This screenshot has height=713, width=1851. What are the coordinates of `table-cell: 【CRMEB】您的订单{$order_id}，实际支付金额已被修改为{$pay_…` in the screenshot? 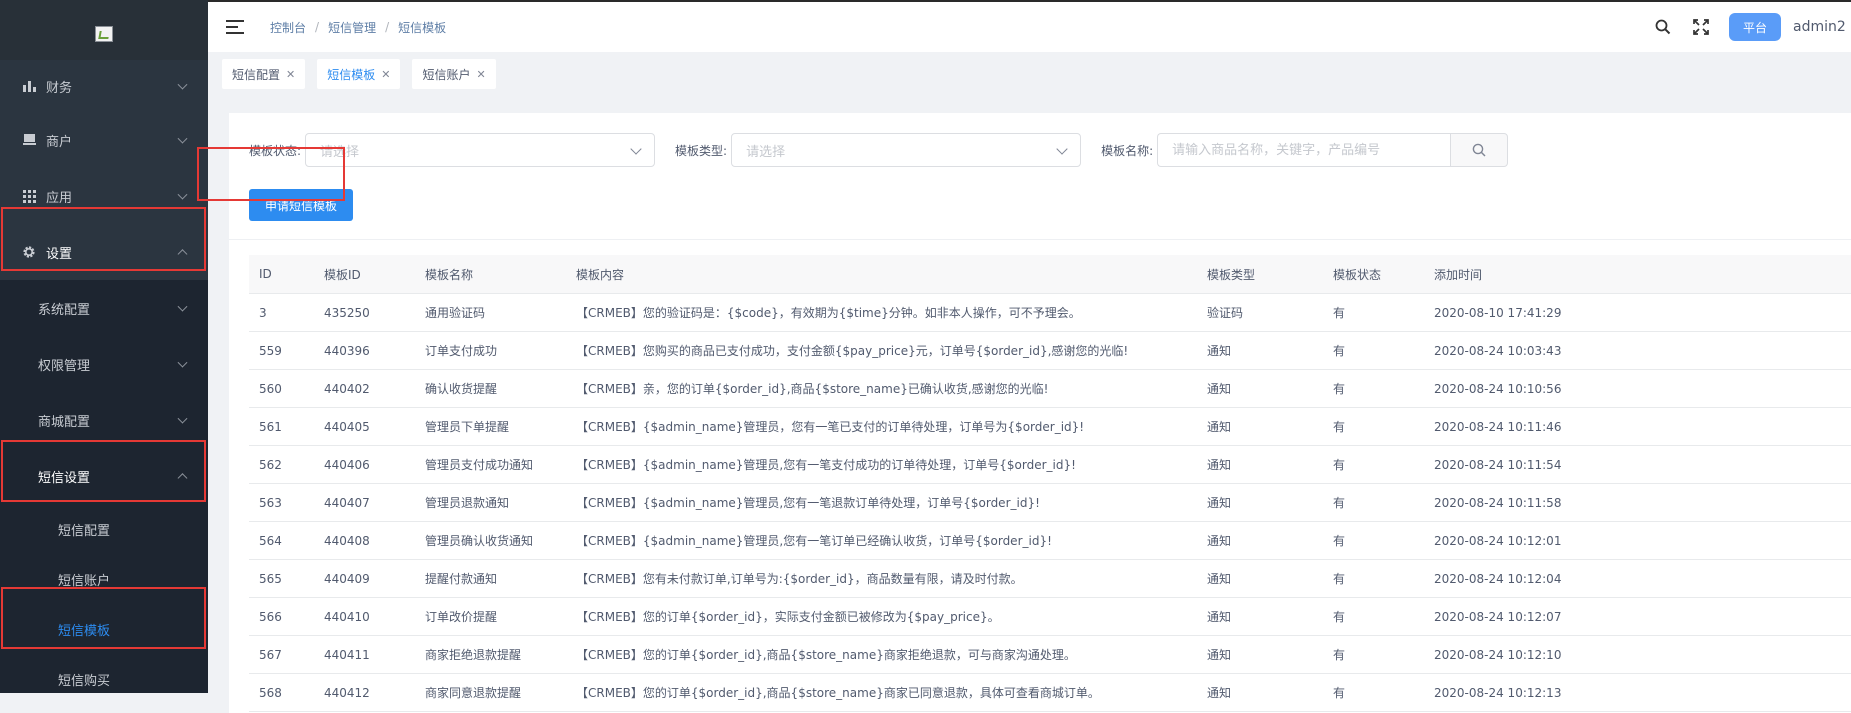 It's located at (881, 616).